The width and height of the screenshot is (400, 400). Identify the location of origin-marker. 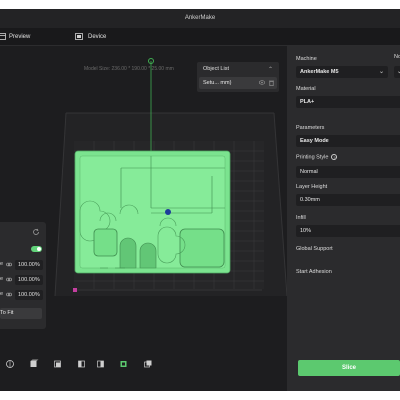
(168, 212).